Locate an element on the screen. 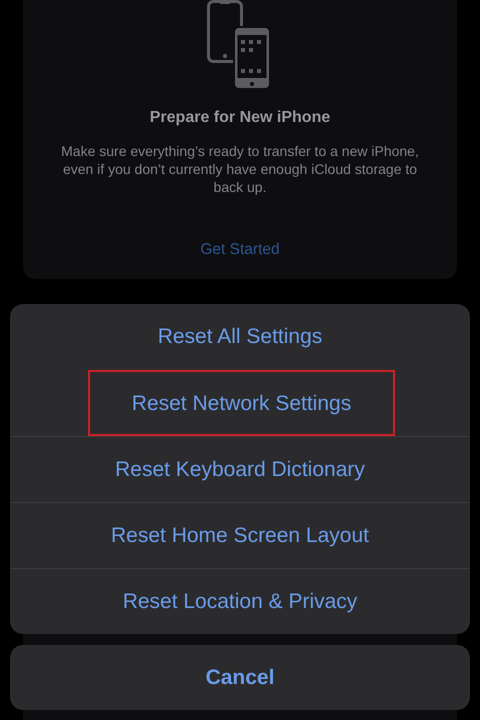  card-title: Prepare for New iPhone is located at coordinates (240, 118).